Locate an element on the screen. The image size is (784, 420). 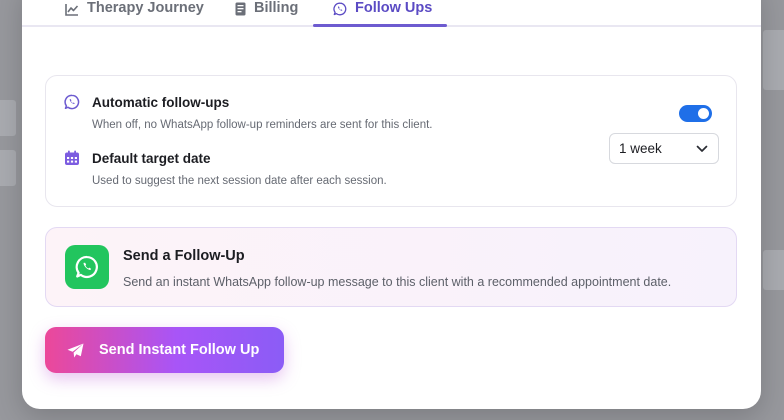
auto-followups-toggle is located at coordinates (695, 113).